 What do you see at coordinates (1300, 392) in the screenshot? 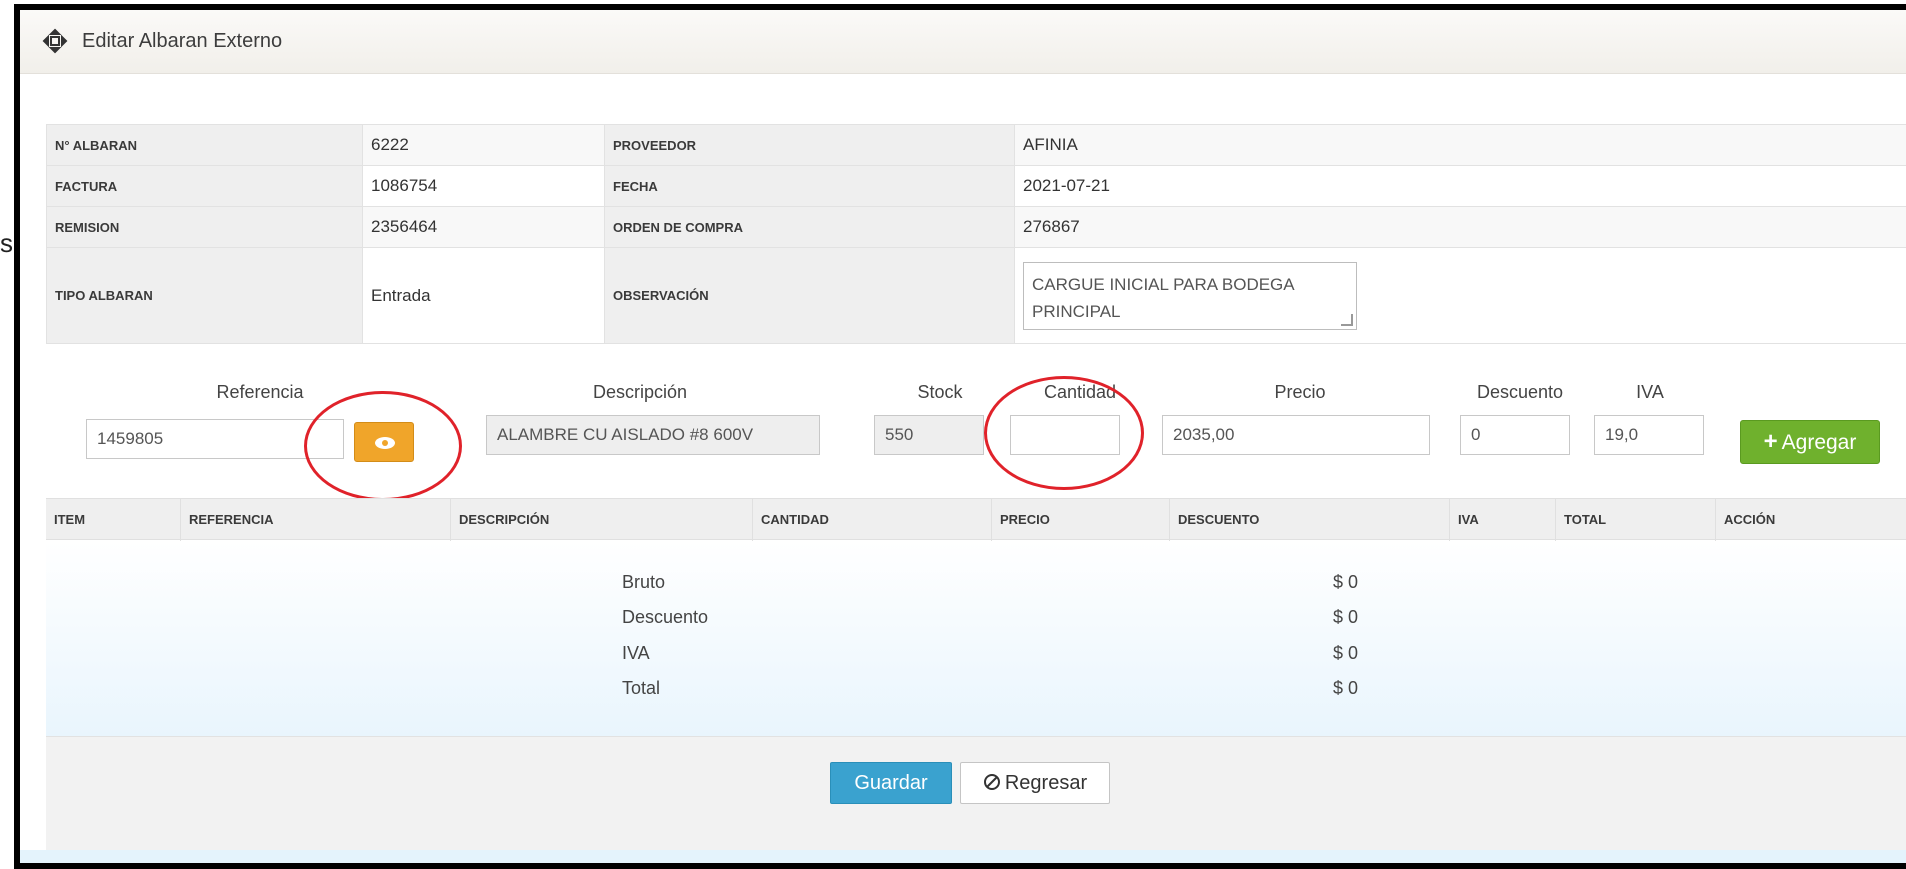
I see `precio-label: Precio` at bounding box center [1300, 392].